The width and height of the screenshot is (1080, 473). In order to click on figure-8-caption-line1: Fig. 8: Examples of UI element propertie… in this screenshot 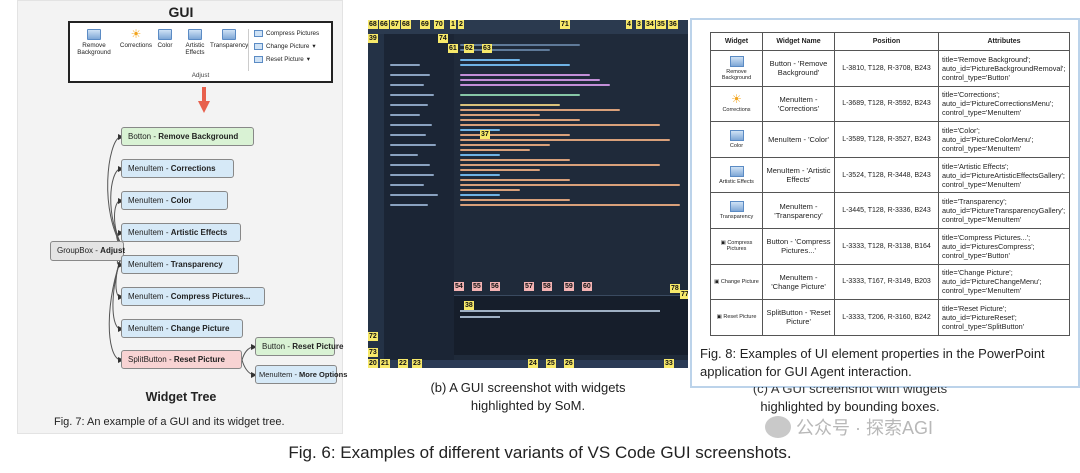, I will do `click(872, 353)`.